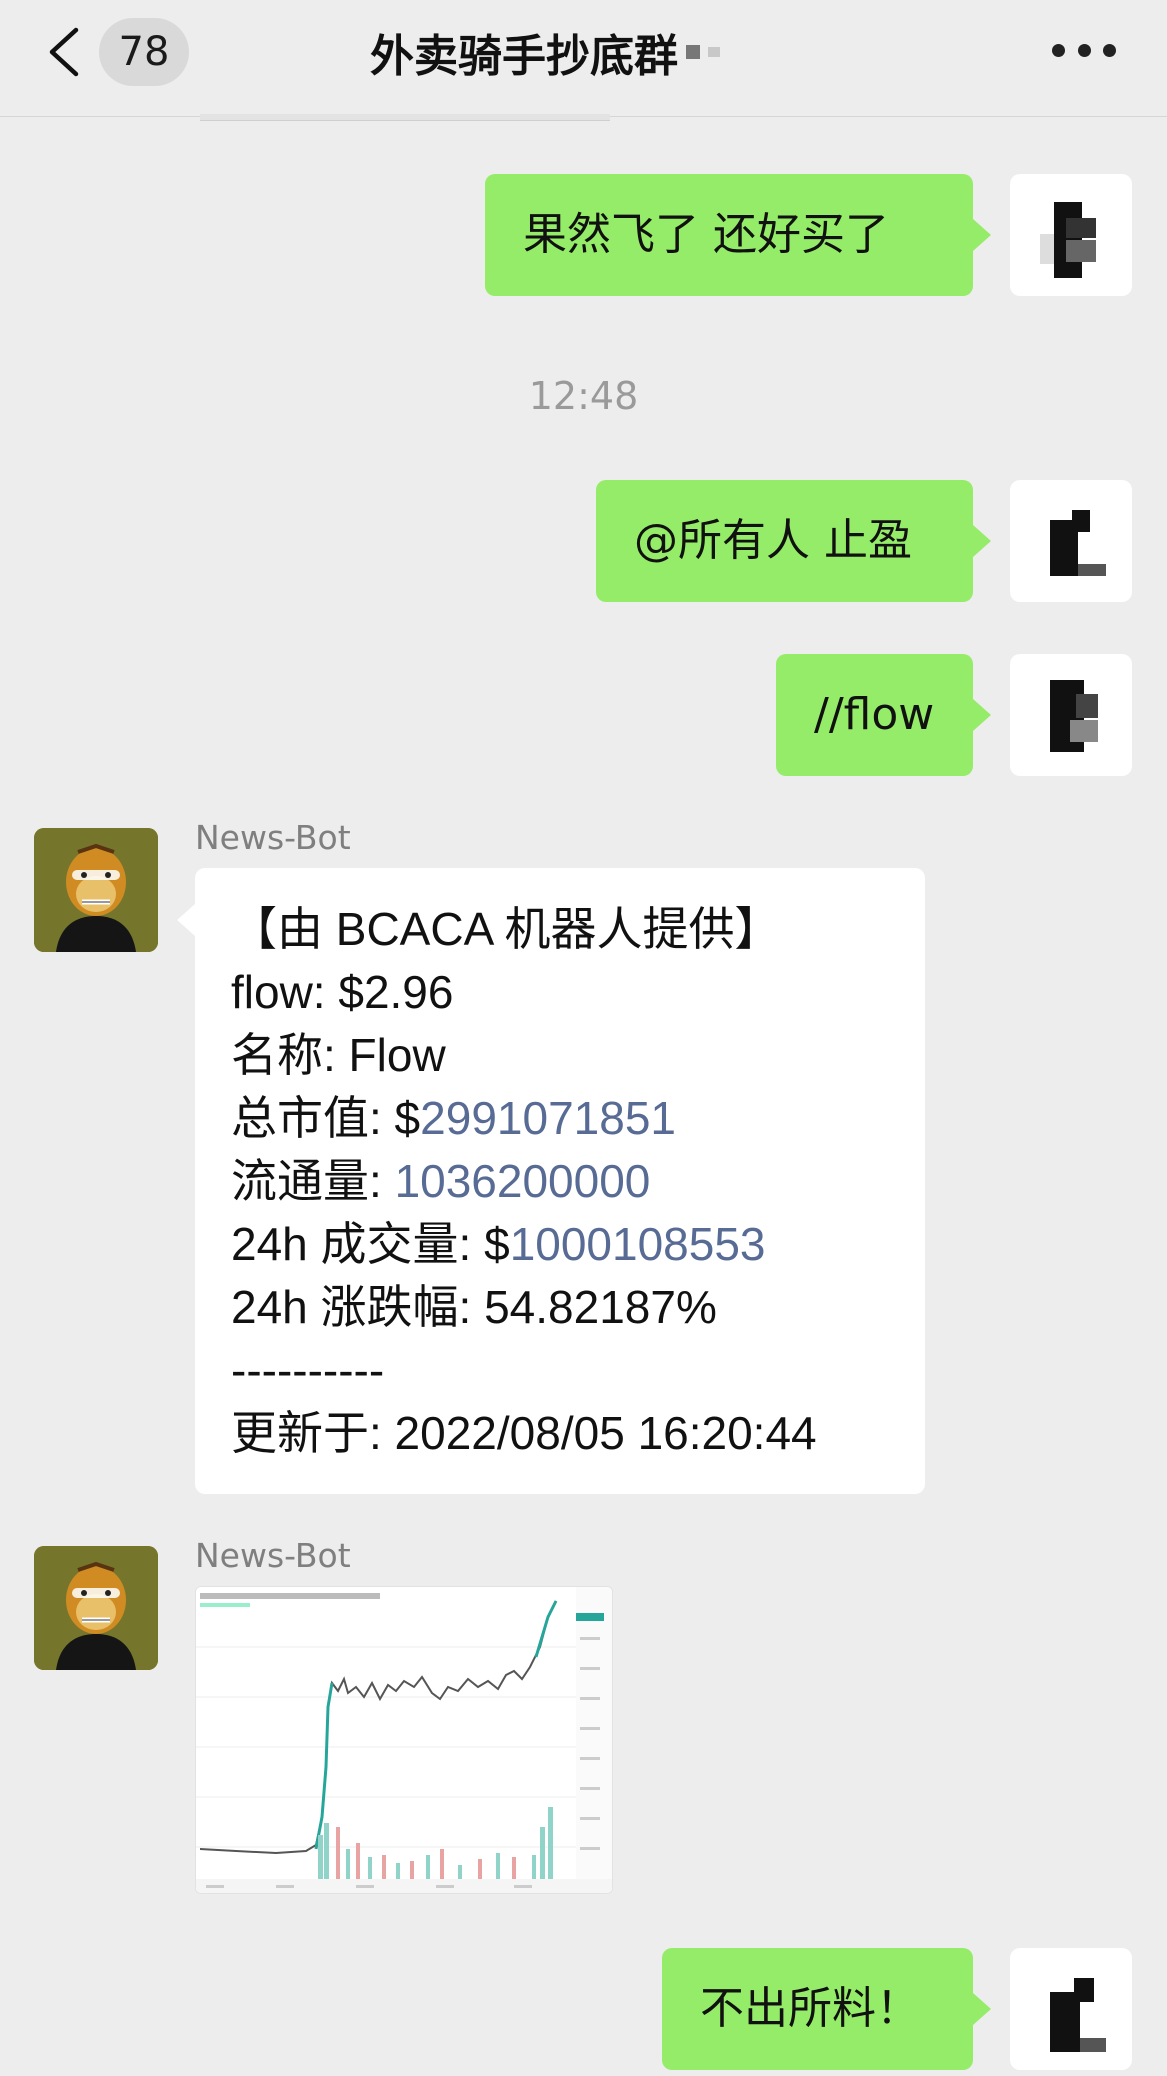 The width and height of the screenshot is (1167, 2076). I want to click on chat-header: 78 外卖骑手抄底群, so click(583, 58).